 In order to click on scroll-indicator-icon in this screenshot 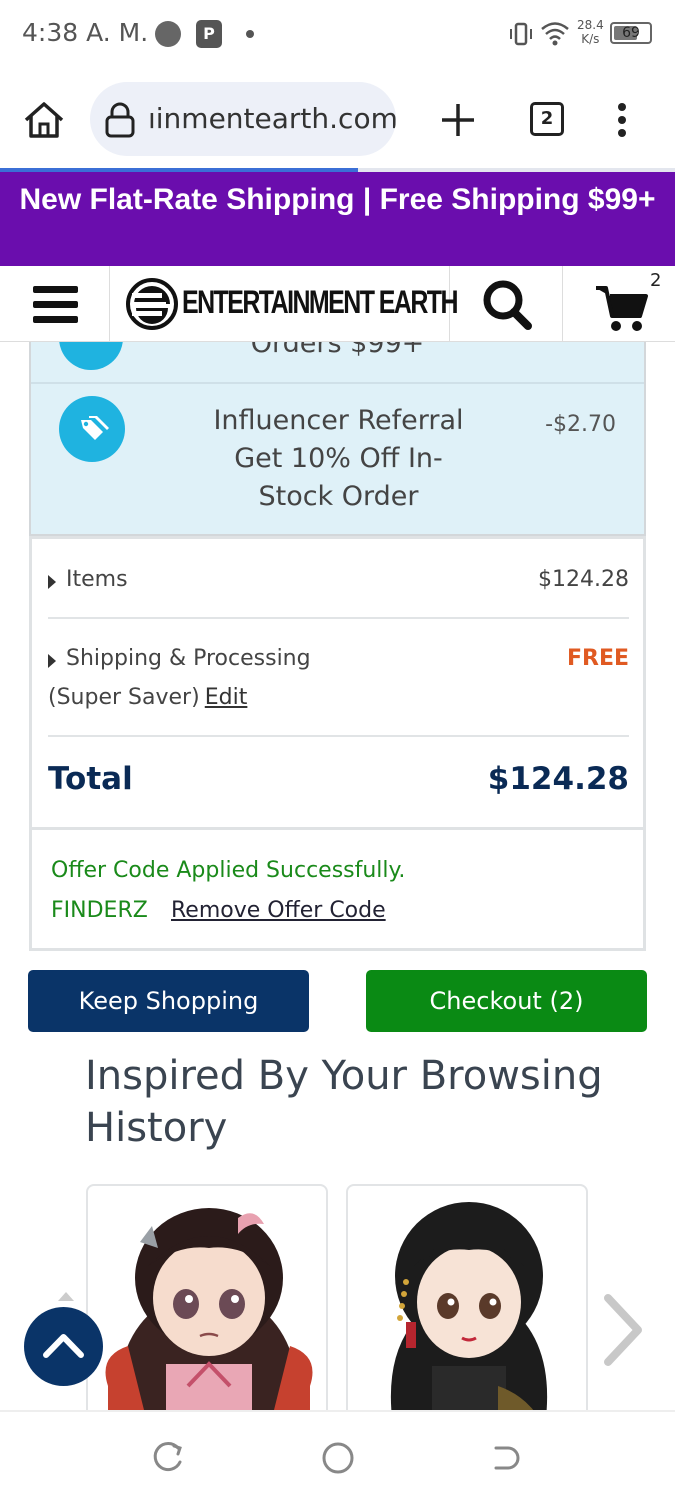, I will do `click(66, 1296)`.